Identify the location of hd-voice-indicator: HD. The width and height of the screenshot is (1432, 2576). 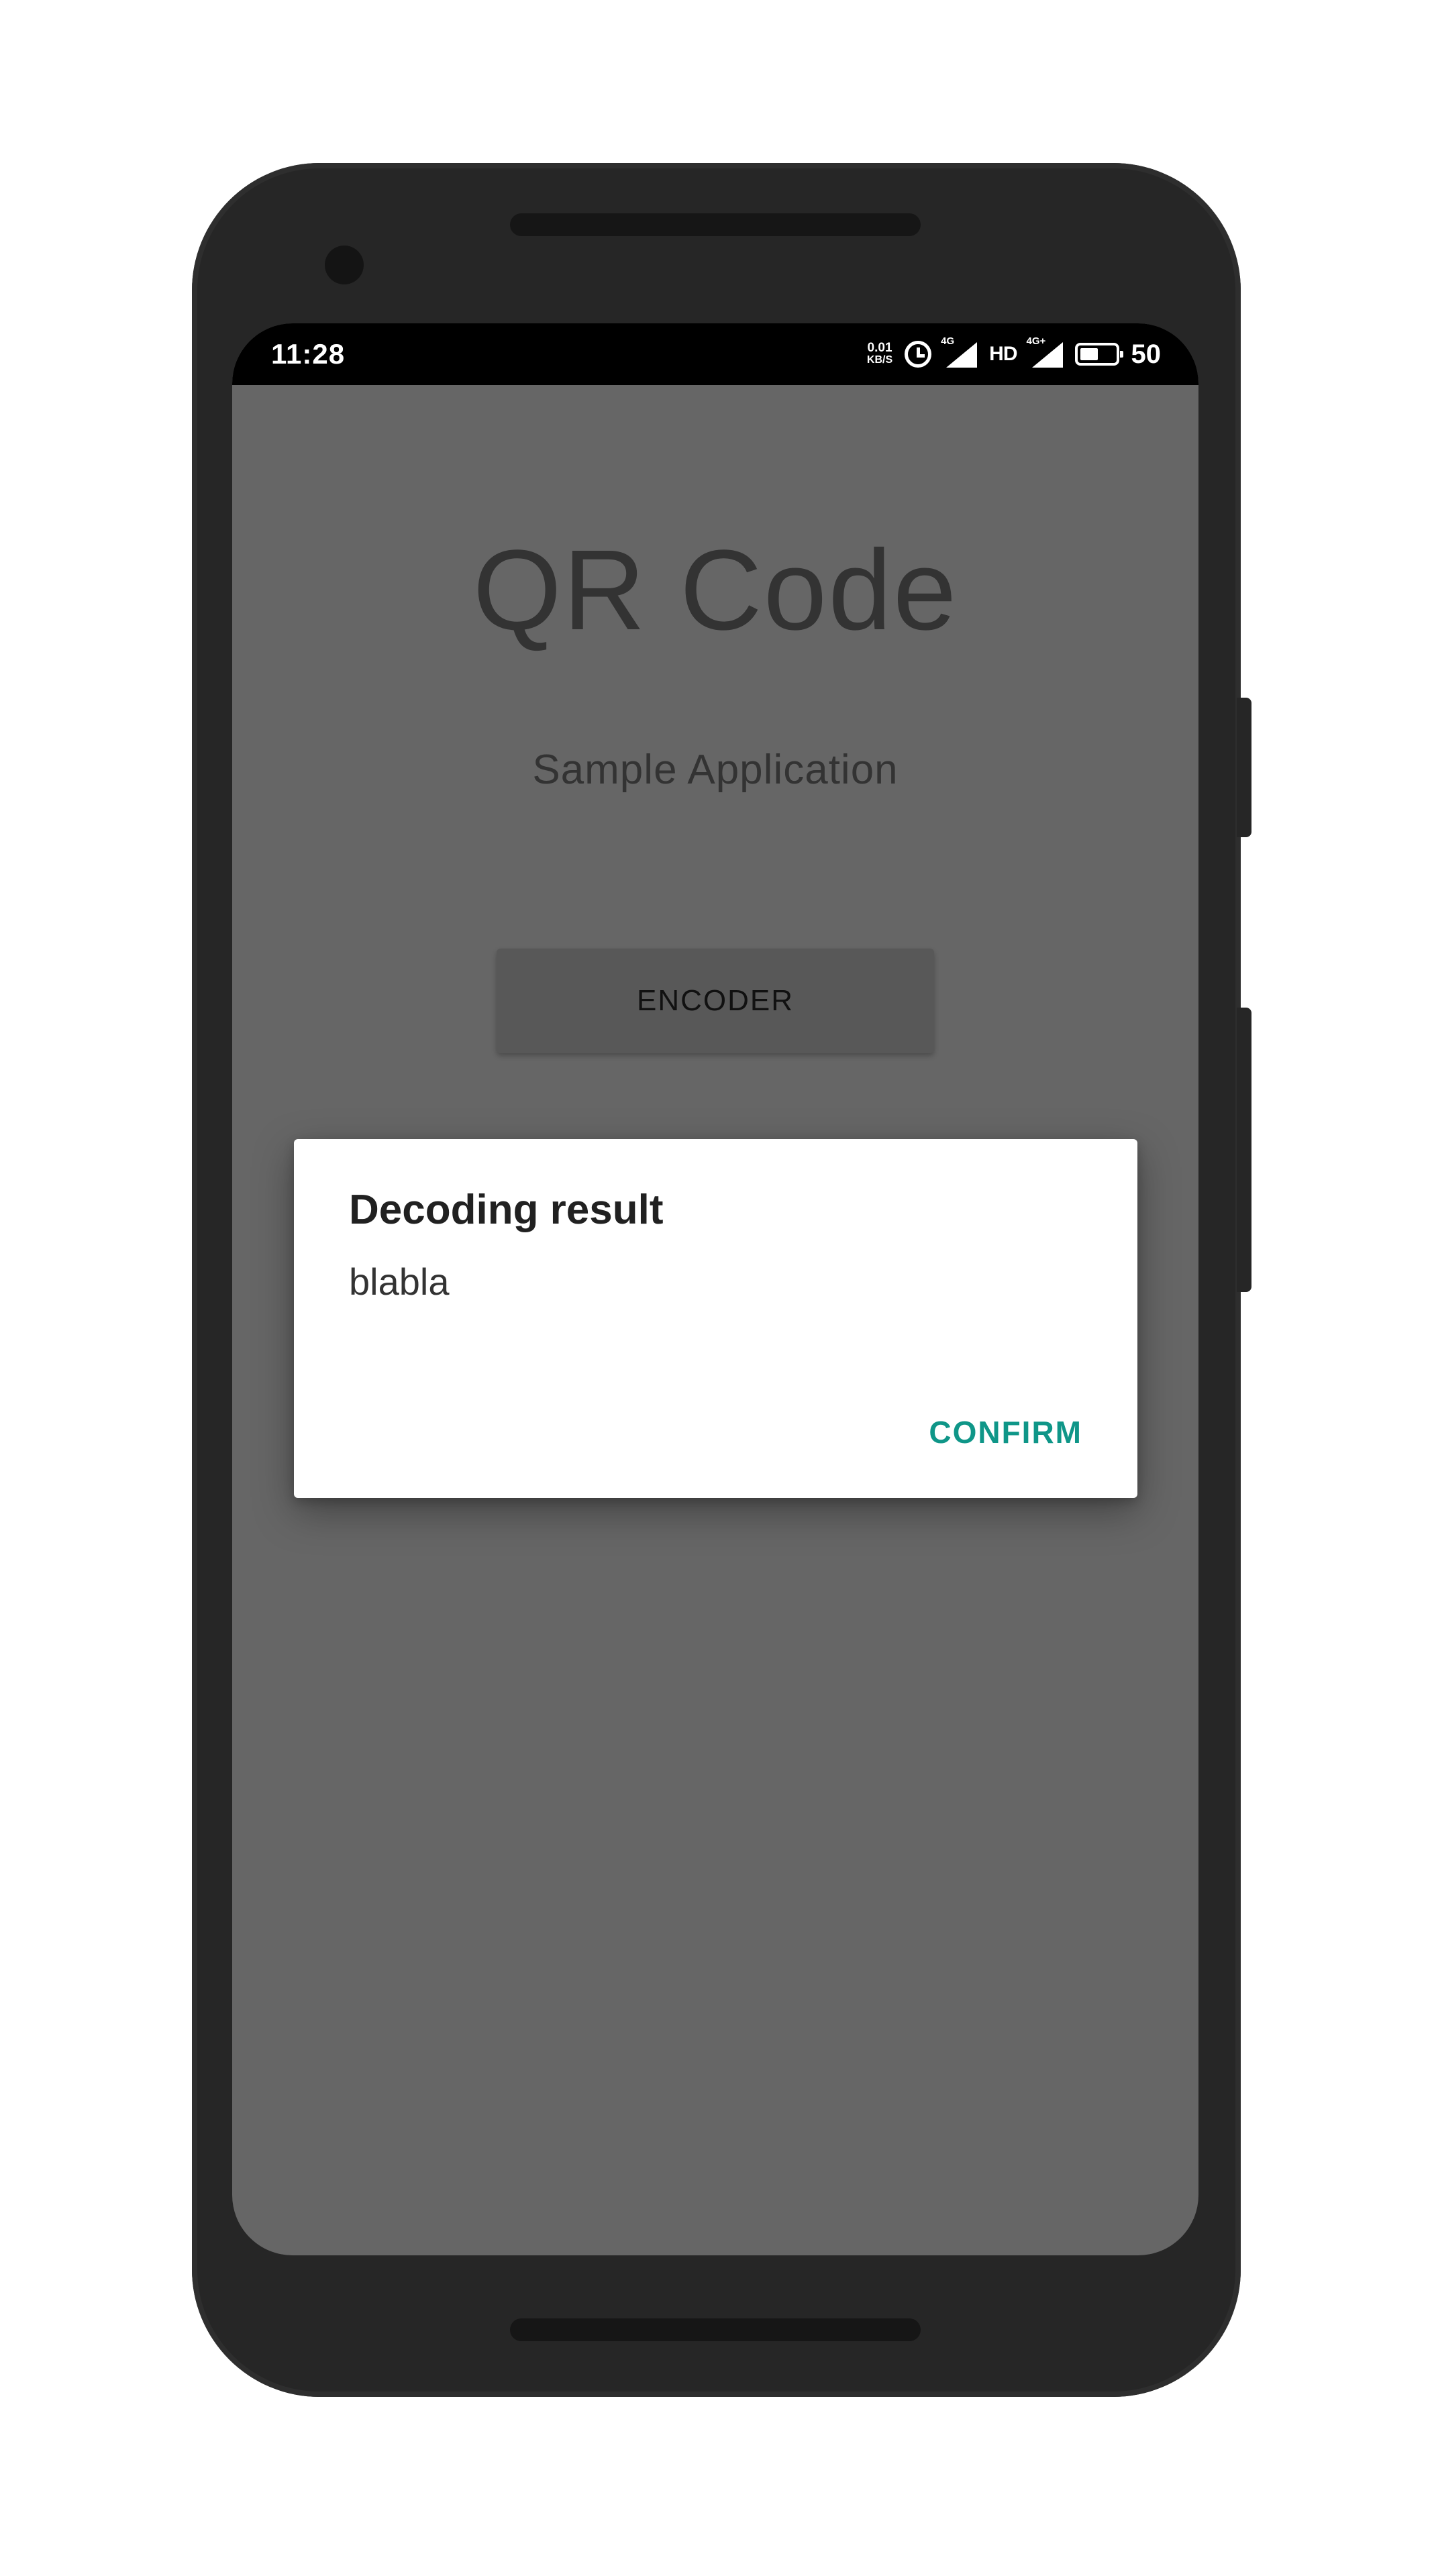
(1003, 354).